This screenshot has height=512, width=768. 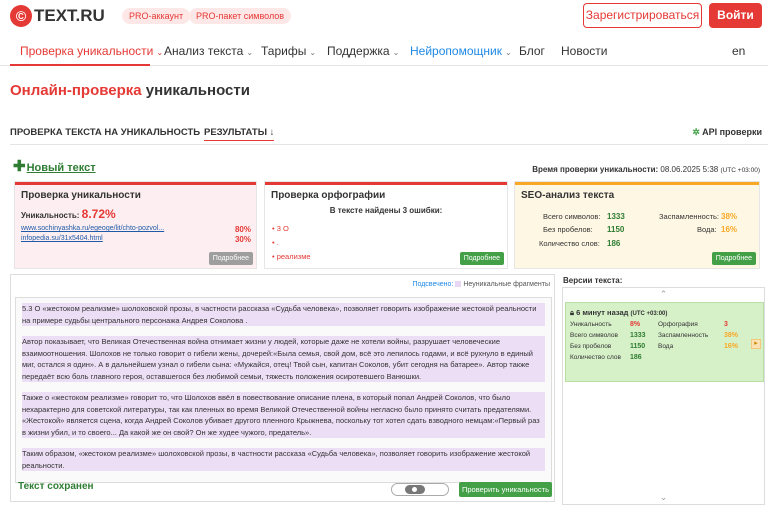 I want to click on new-text-label: Новый текст, so click(x=61, y=168).